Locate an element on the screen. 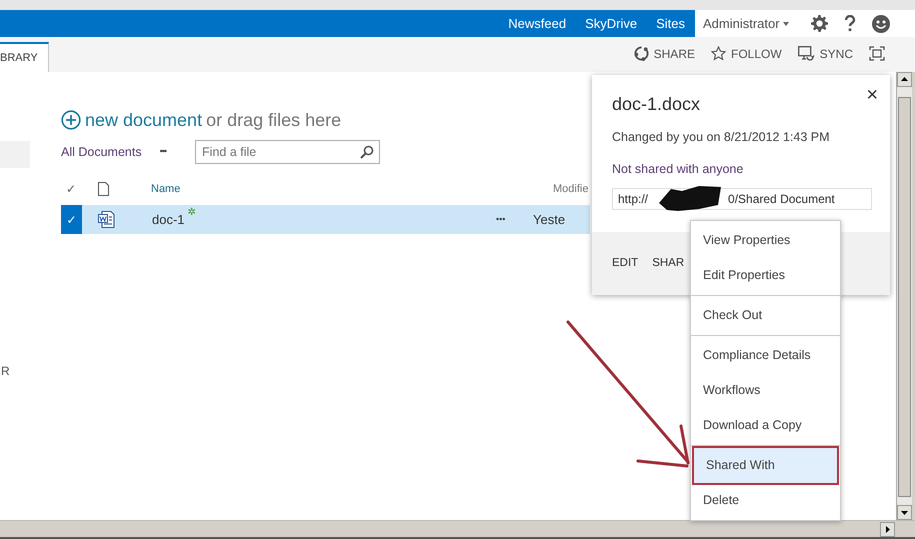  monitor-sync-icon is located at coordinates (806, 53).